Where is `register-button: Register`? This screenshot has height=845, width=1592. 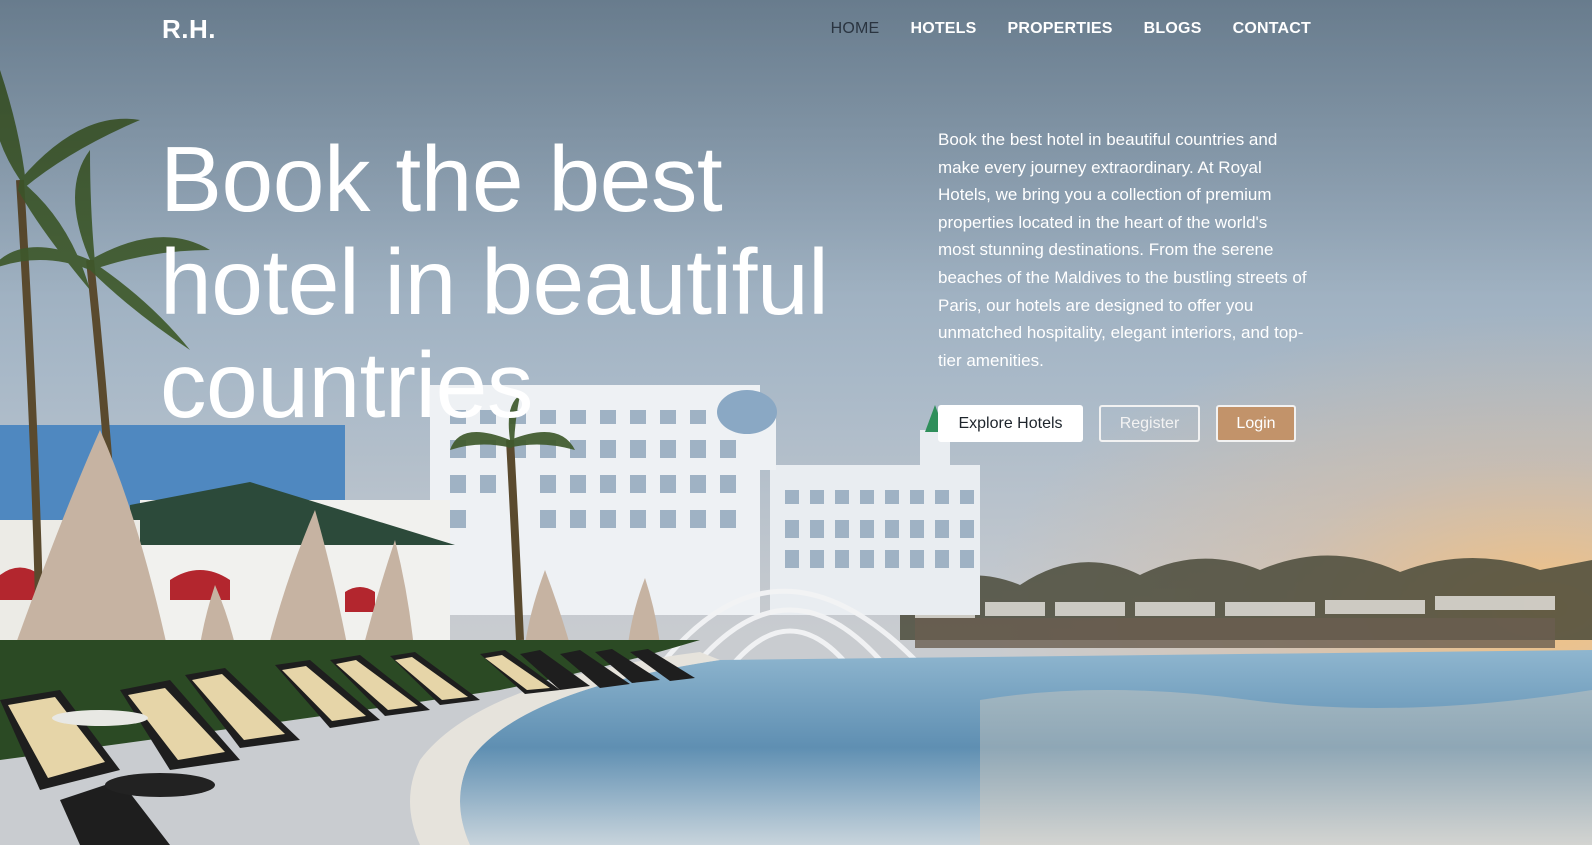 register-button: Register is located at coordinates (1149, 423).